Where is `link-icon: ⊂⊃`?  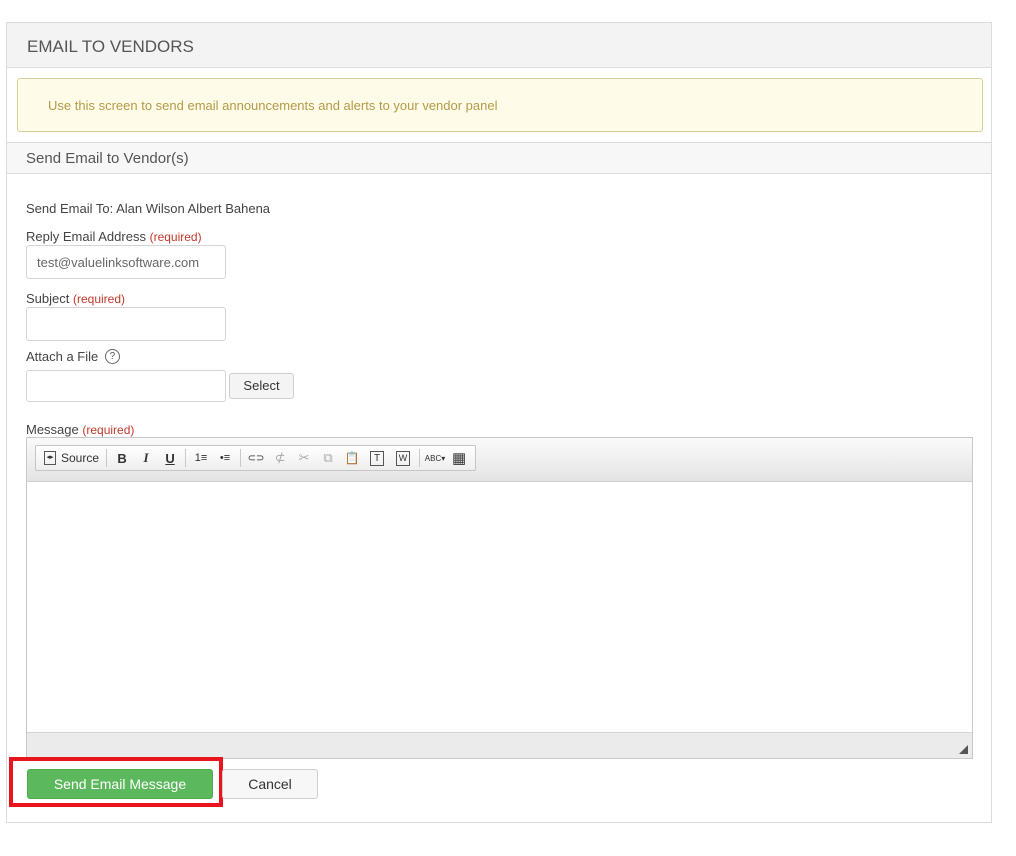 link-icon: ⊂⊃ is located at coordinates (256, 458).